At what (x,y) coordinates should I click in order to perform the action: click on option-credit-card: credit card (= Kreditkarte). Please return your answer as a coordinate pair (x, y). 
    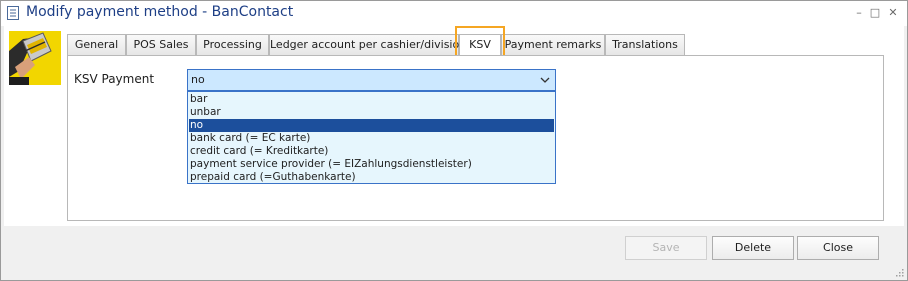
    Looking at the image, I should click on (371, 151).